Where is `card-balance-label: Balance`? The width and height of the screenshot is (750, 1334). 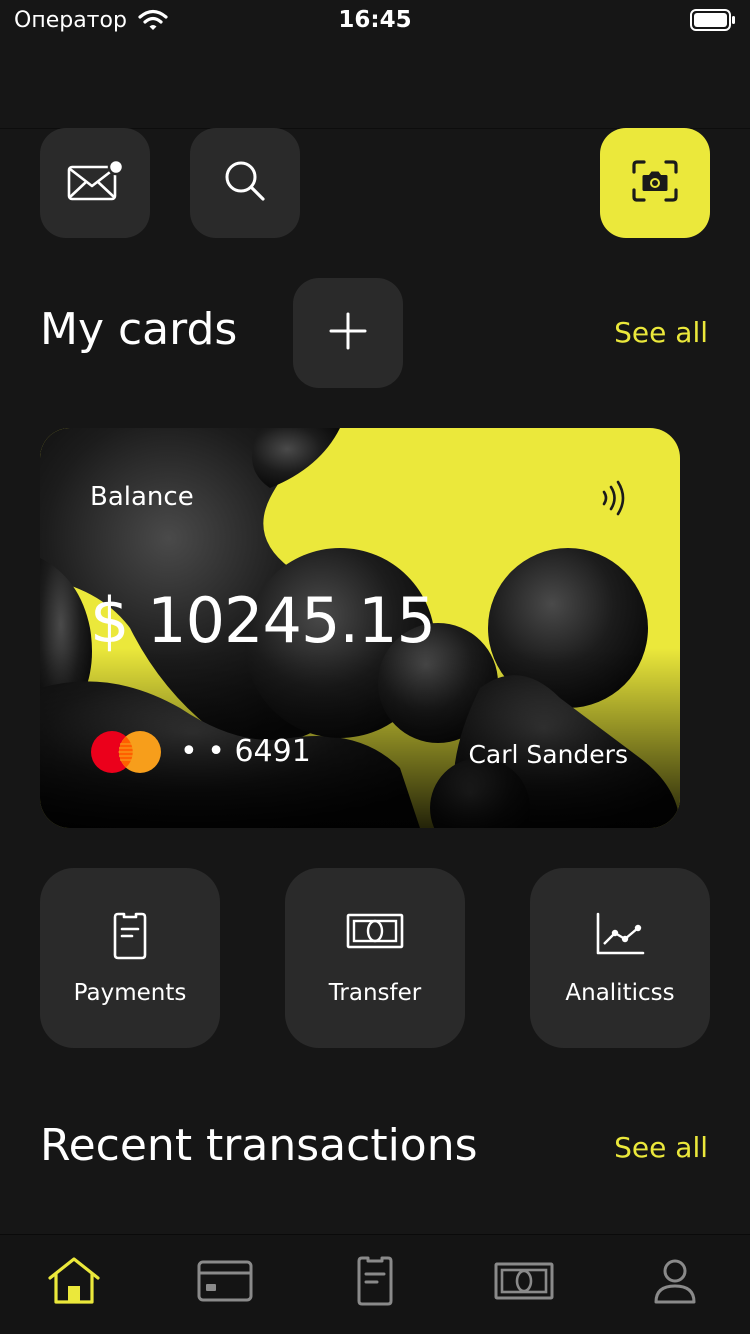
card-balance-label: Balance is located at coordinates (142, 497).